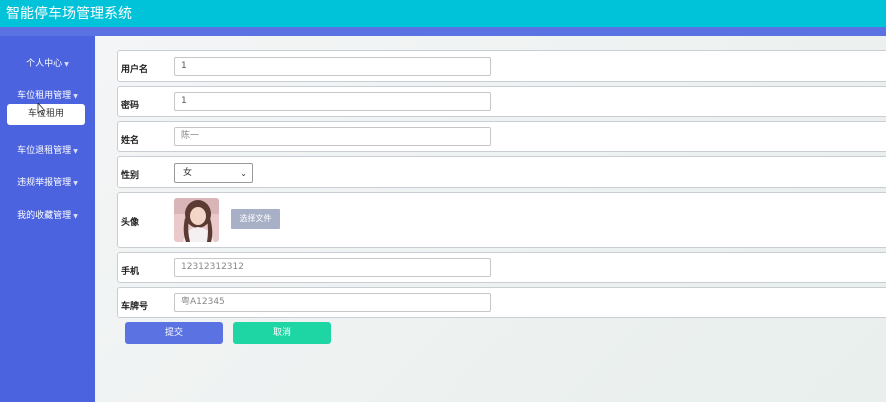 This screenshot has width=886, height=402. I want to click on choose-file-button: 选择文件, so click(255, 219).